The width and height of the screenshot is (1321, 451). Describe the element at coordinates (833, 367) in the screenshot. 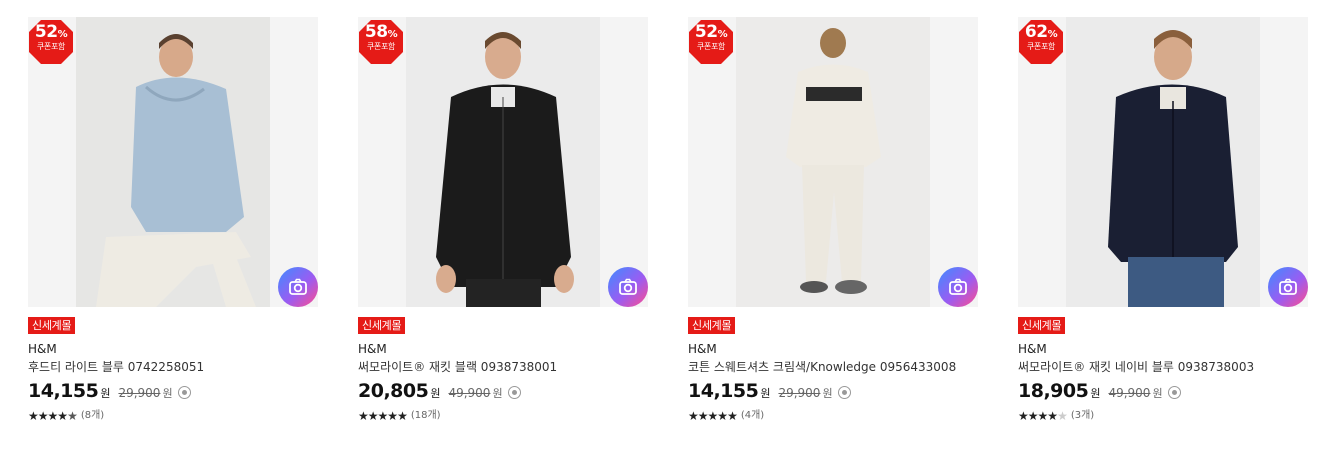

I see `product-name: 코튼 스웨트셔츠 크림색/Knowledge 0956433008` at that location.